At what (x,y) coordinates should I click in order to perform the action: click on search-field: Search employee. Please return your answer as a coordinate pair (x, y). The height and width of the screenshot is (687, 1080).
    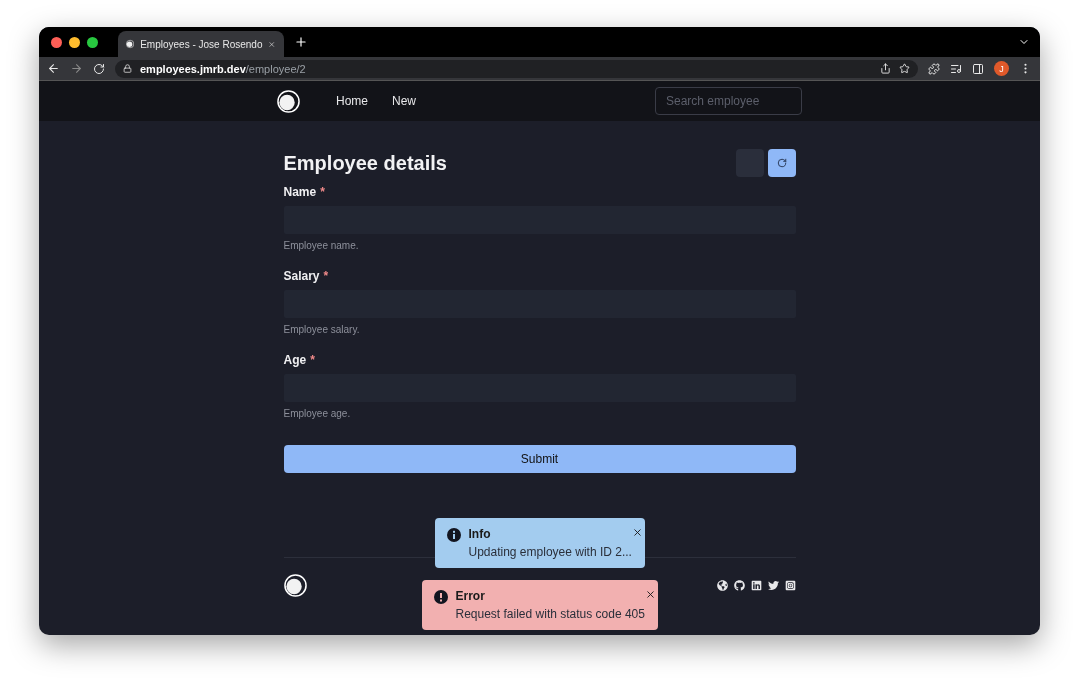
    Looking at the image, I should click on (728, 101).